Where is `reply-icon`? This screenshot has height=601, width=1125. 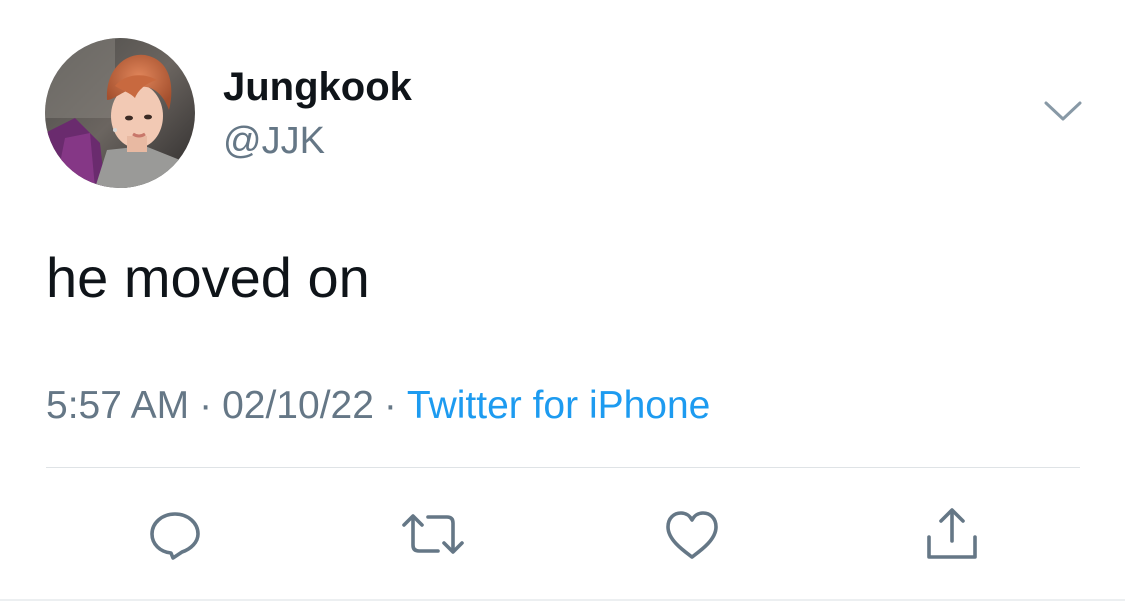
reply-icon is located at coordinates (175, 536).